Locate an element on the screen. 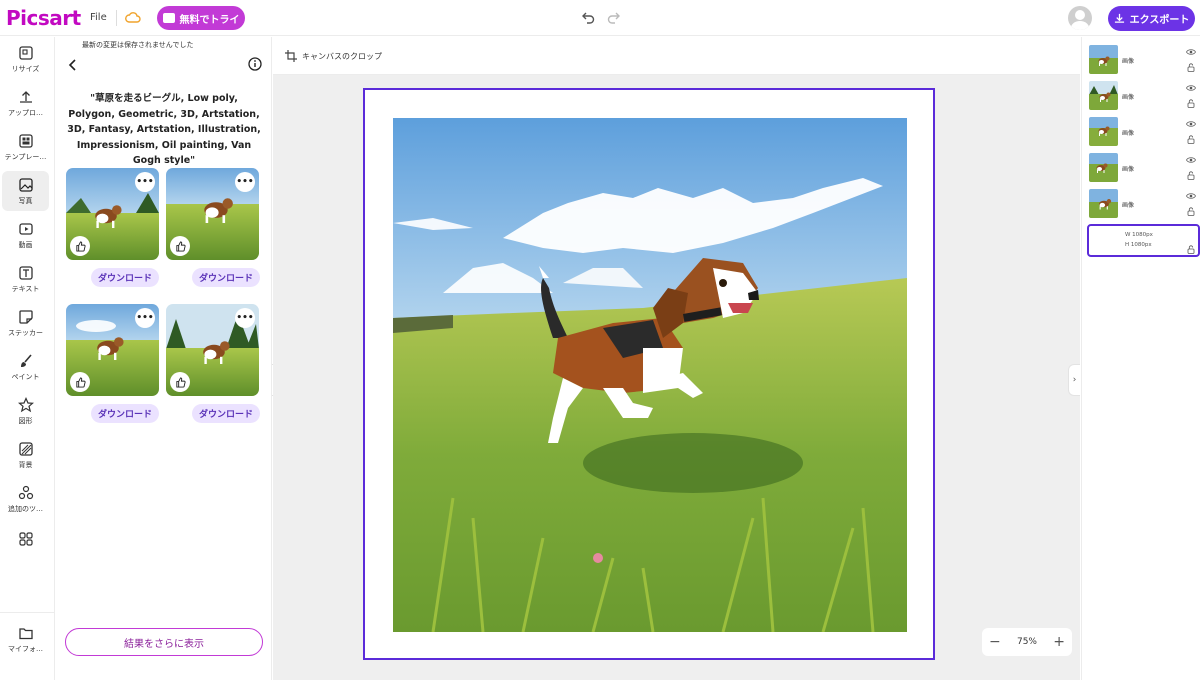  background-layer: W 1080px H 1080px is located at coordinates (1143, 240).